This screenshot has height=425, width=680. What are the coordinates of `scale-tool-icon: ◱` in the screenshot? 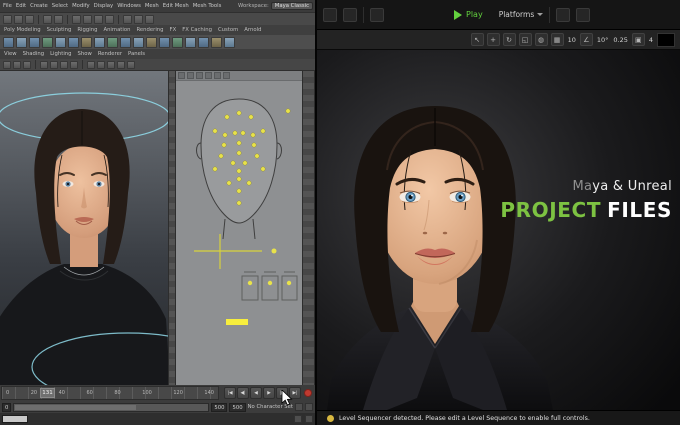 It's located at (525, 39).